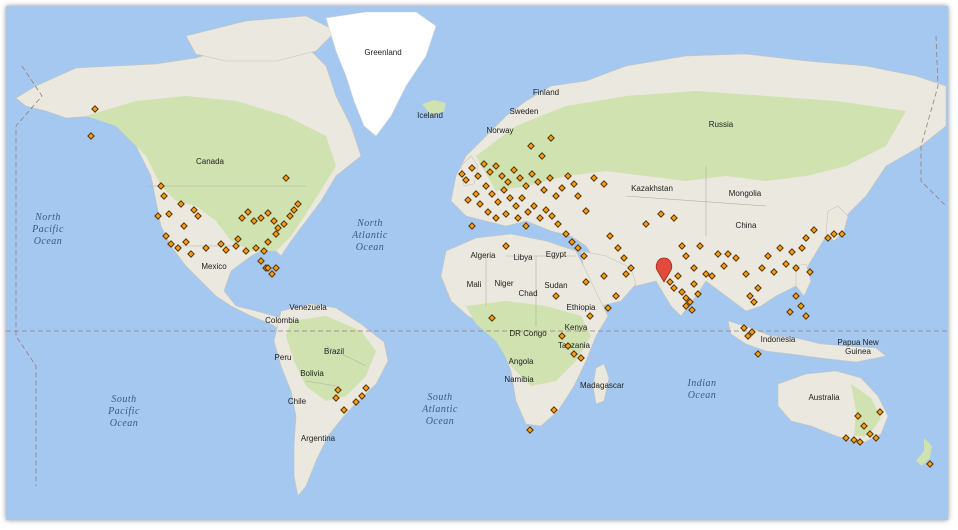  What do you see at coordinates (581, 307) in the screenshot?
I see `label-ethiopia: Ethiopia` at bounding box center [581, 307].